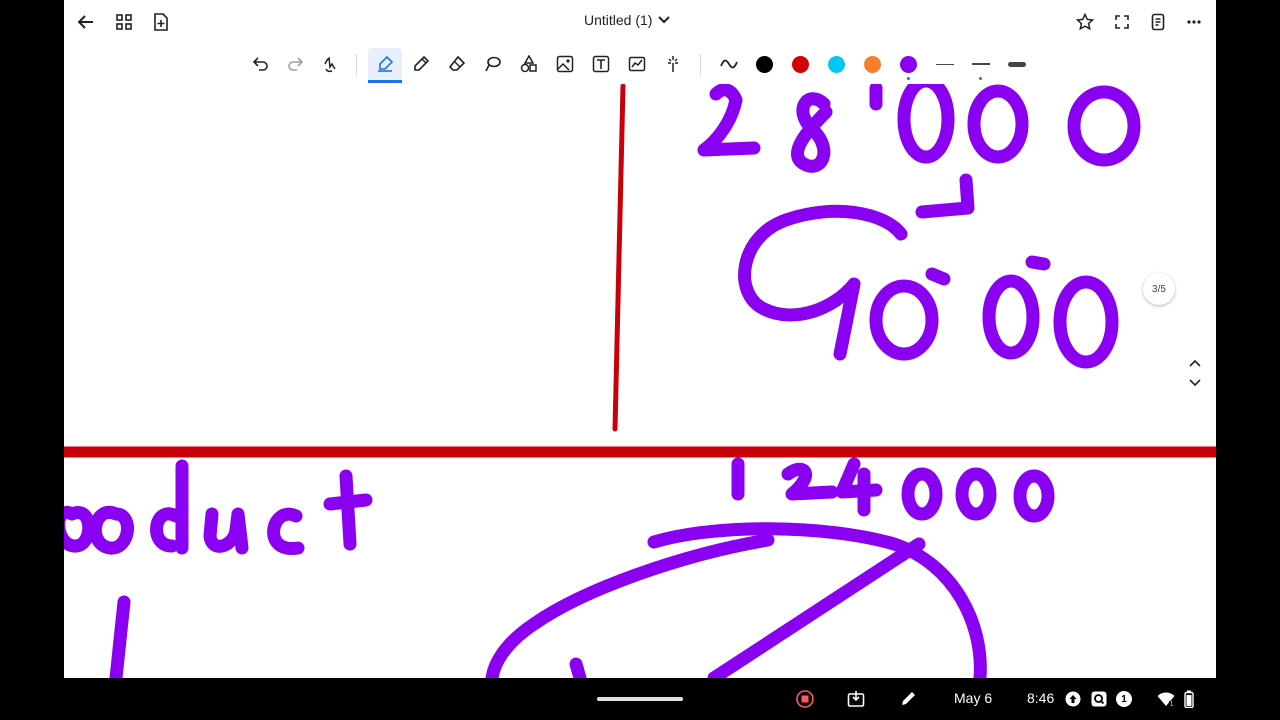  Describe the element at coordinates (673, 64) in the screenshot. I see `laser-pointer-icon` at that location.